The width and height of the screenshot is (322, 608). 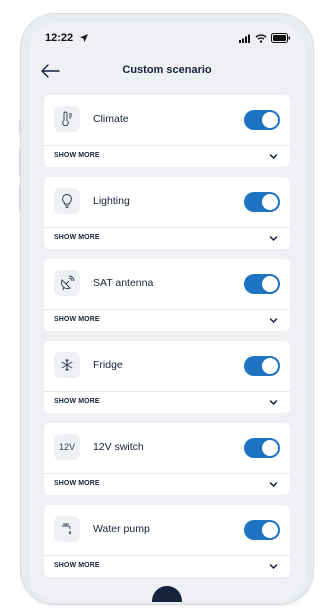 I want to click on card-label: Fridge, so click(x=108, y=365).